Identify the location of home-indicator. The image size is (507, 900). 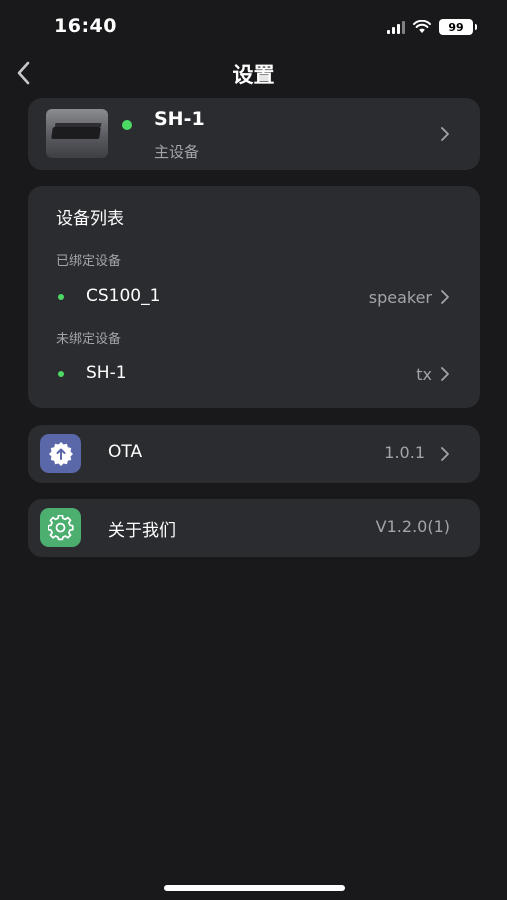
(254, 888).